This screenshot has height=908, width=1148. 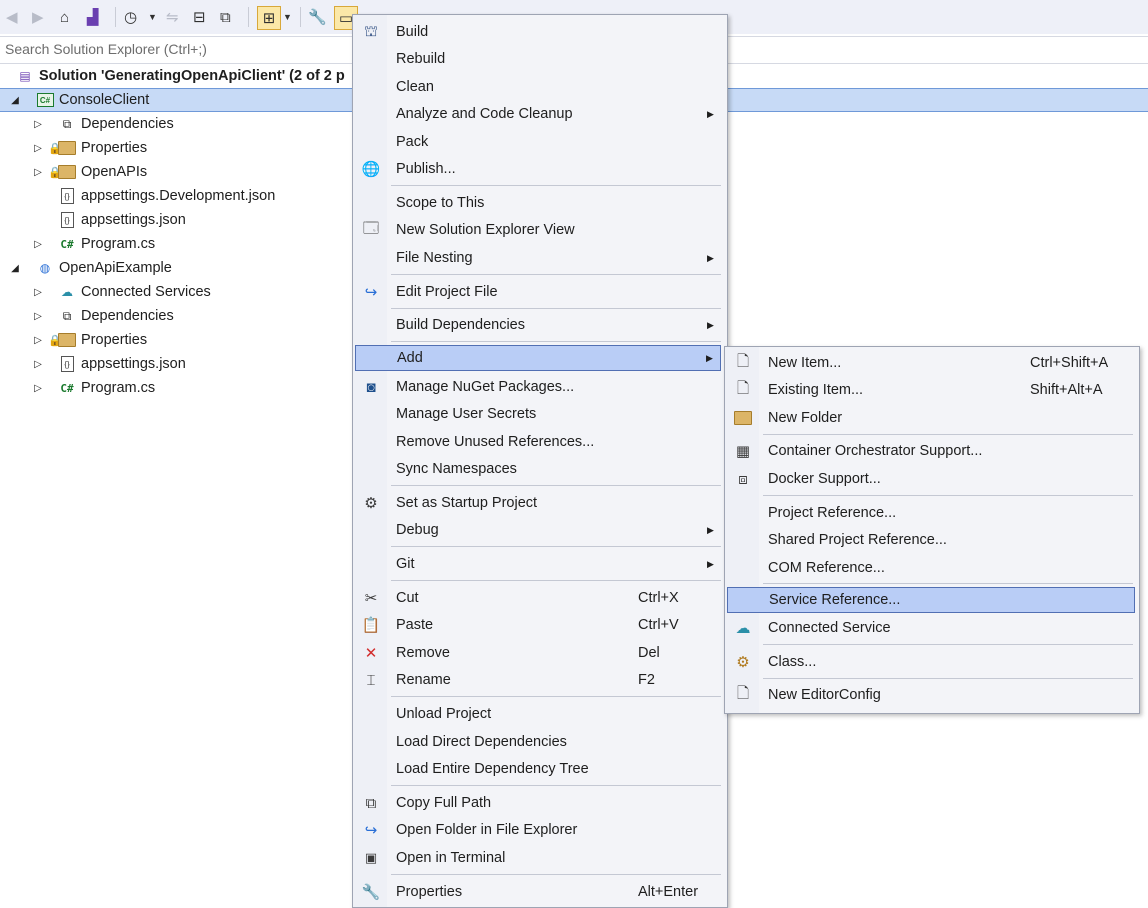 What do you see at coordinates (539, 258) in the screenshot?
I see `menu-item-file-nesting: File Nesting ▶` at bounding box center [539, 258].